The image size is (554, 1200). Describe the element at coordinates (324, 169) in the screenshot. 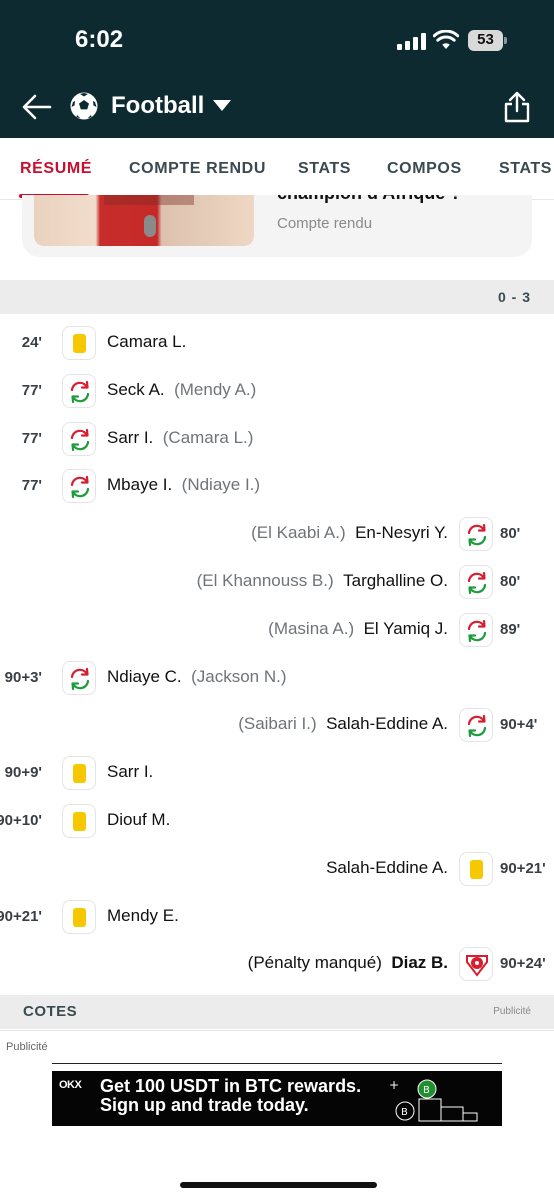

I see `tab-stats: STATS` at that location.